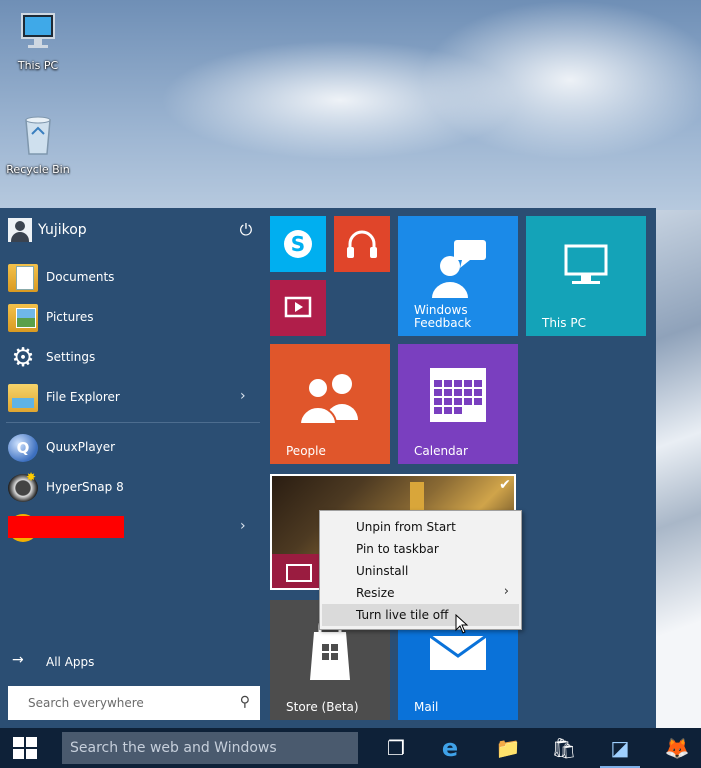  What do you see at coordinates (132, 318) in the screenshot?
I see `menu-item-pictures: Pictures` at bounding box center [132, 318].